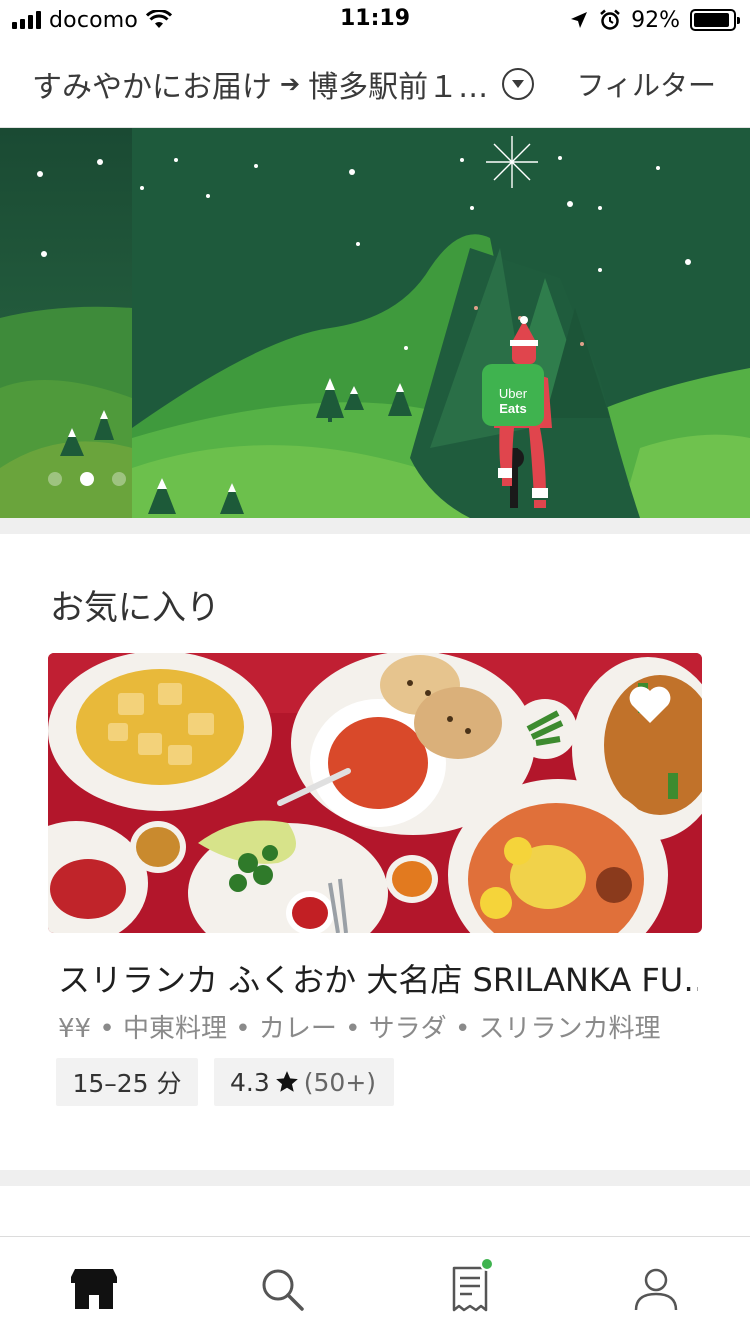  Describe the element at coordinates (135, 608) in the screenshot. I see `favorites-title: お気に入り` at that location.